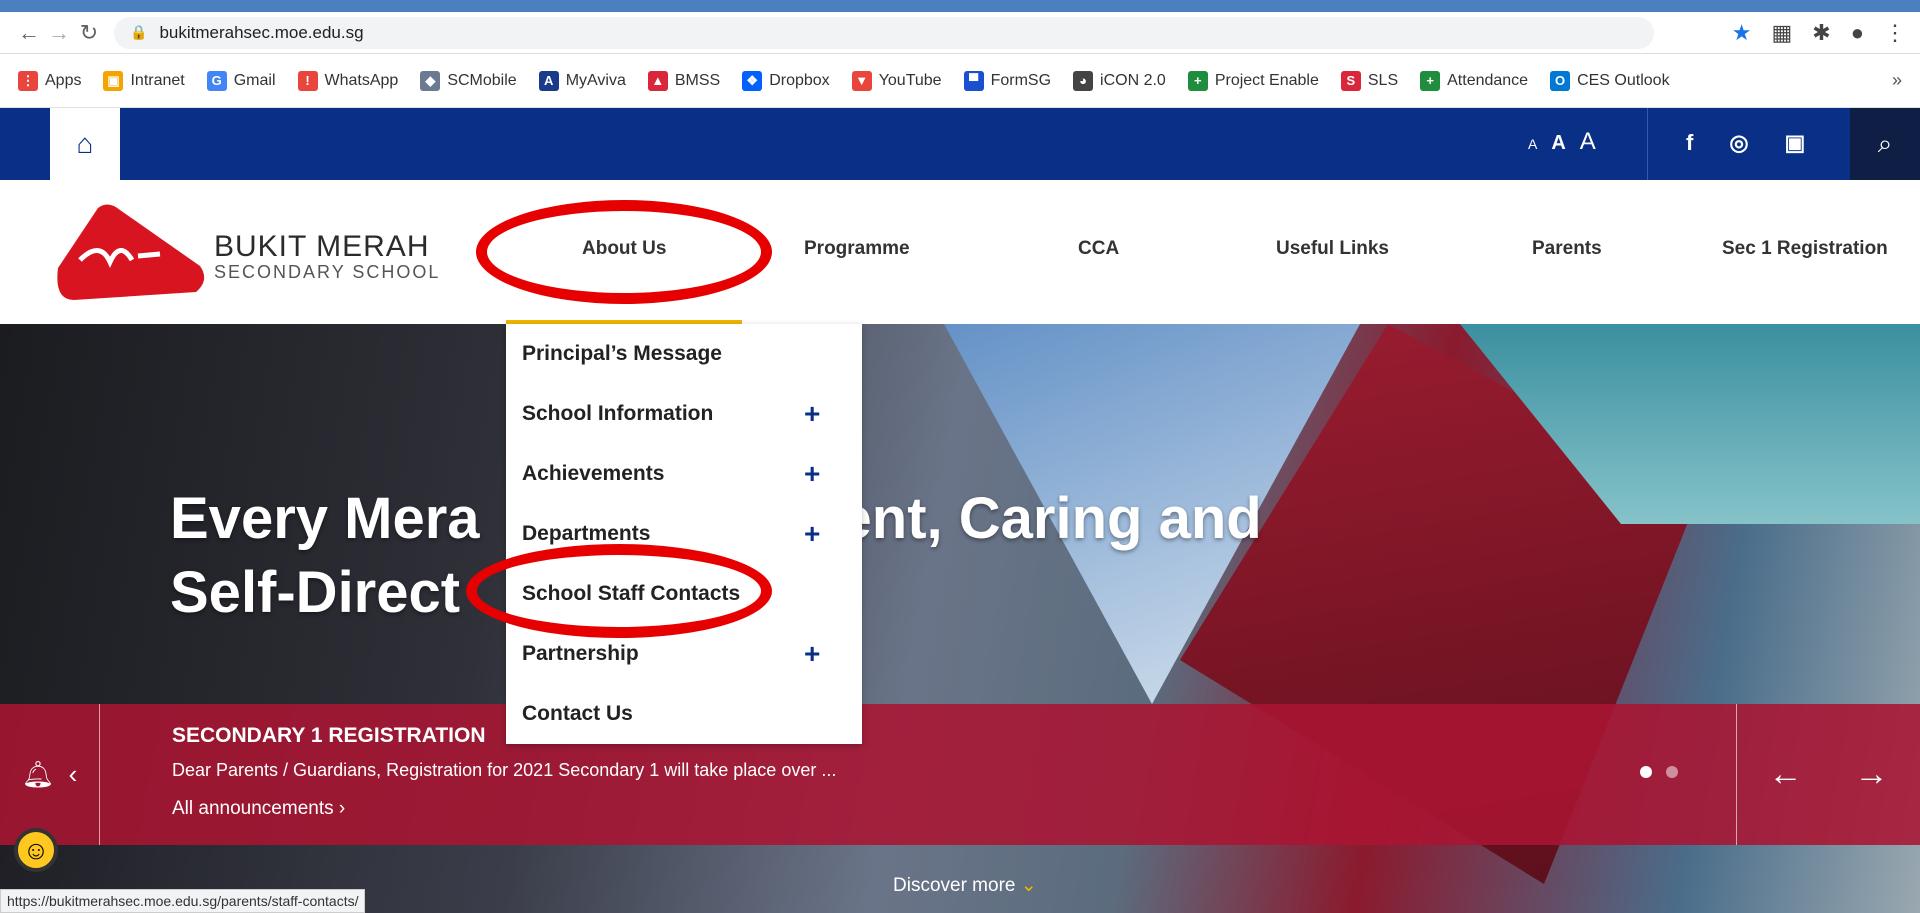 The width and height of the screenshot is (1920, 913). I want to click on bookmark-item: ❖ Dropbox, so click(786, 80).